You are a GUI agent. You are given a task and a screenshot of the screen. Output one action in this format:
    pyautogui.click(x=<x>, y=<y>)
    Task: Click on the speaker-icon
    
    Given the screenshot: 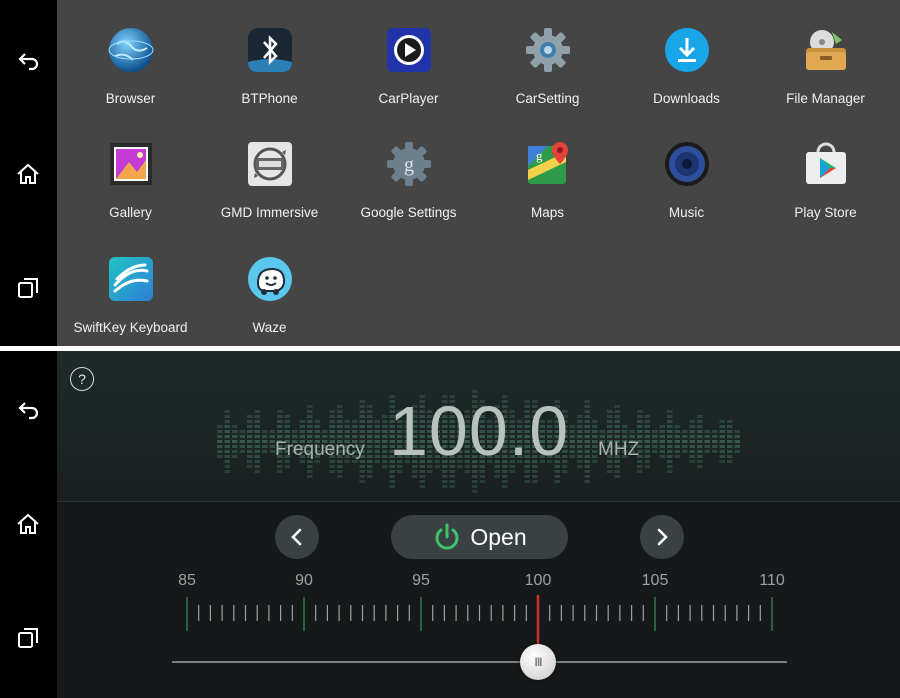 What is the action you would take?
    pyautogui.click(x=687, y=164)
    